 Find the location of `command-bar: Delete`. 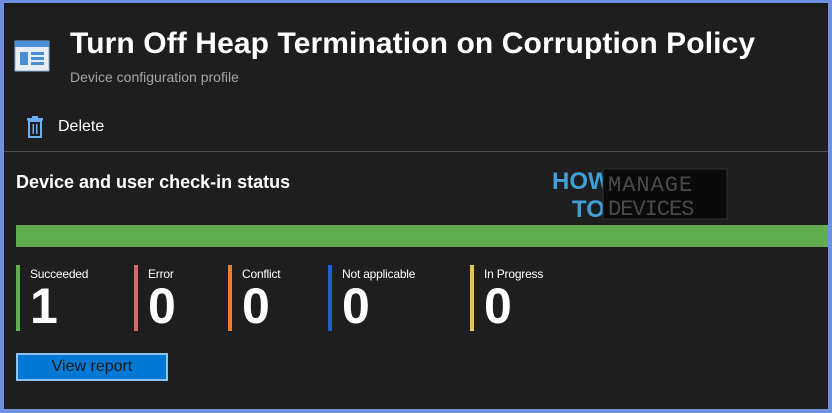

command-bar: Delete is located at coordinates (416, 126).